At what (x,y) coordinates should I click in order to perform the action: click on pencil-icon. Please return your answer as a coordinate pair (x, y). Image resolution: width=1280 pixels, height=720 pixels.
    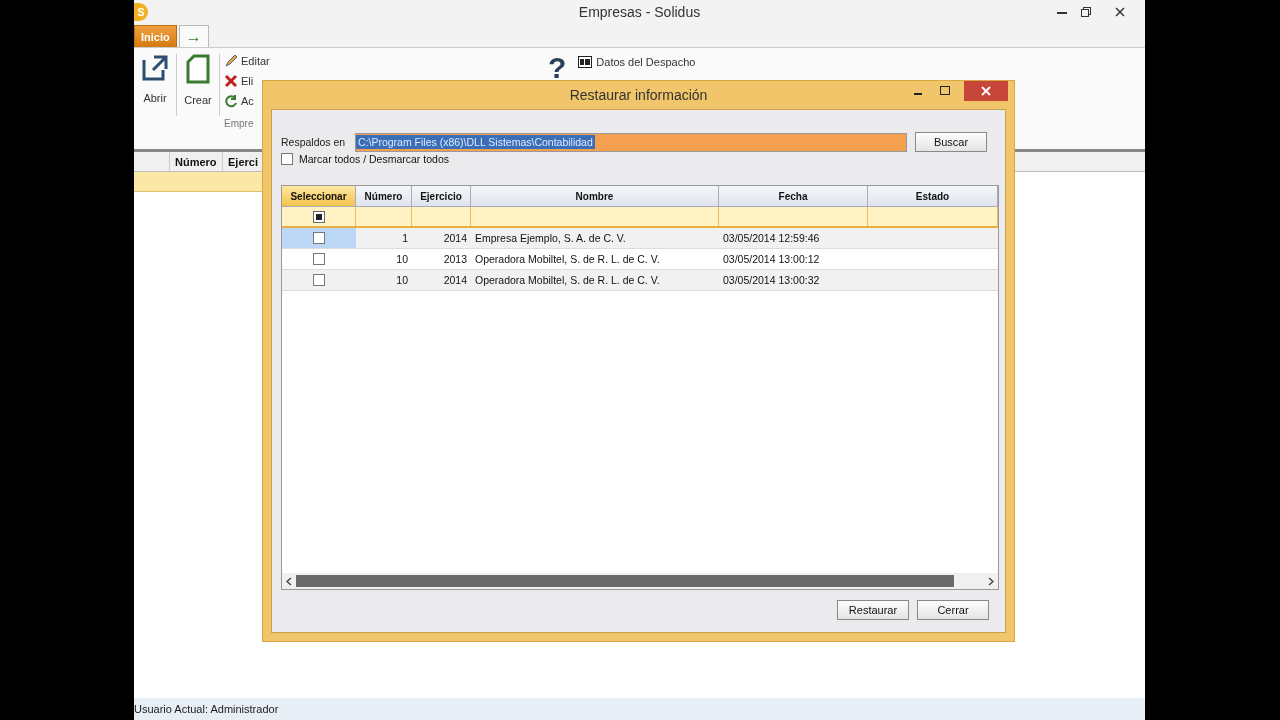
    Looking at the image, I should click on (231, 61).